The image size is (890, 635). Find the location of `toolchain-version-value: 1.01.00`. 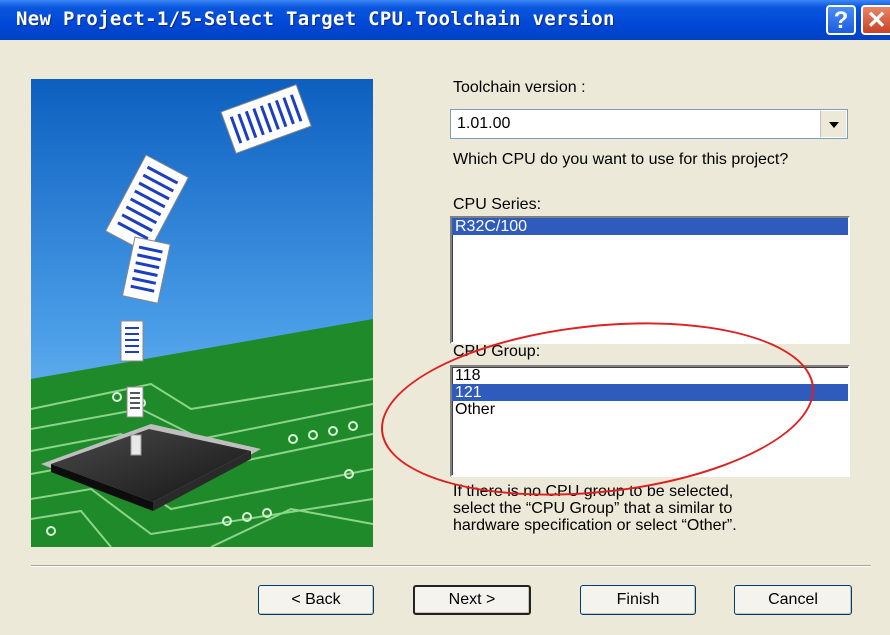

toolchain-version-value: 1.01.00 is located at coordinates (484, 123).